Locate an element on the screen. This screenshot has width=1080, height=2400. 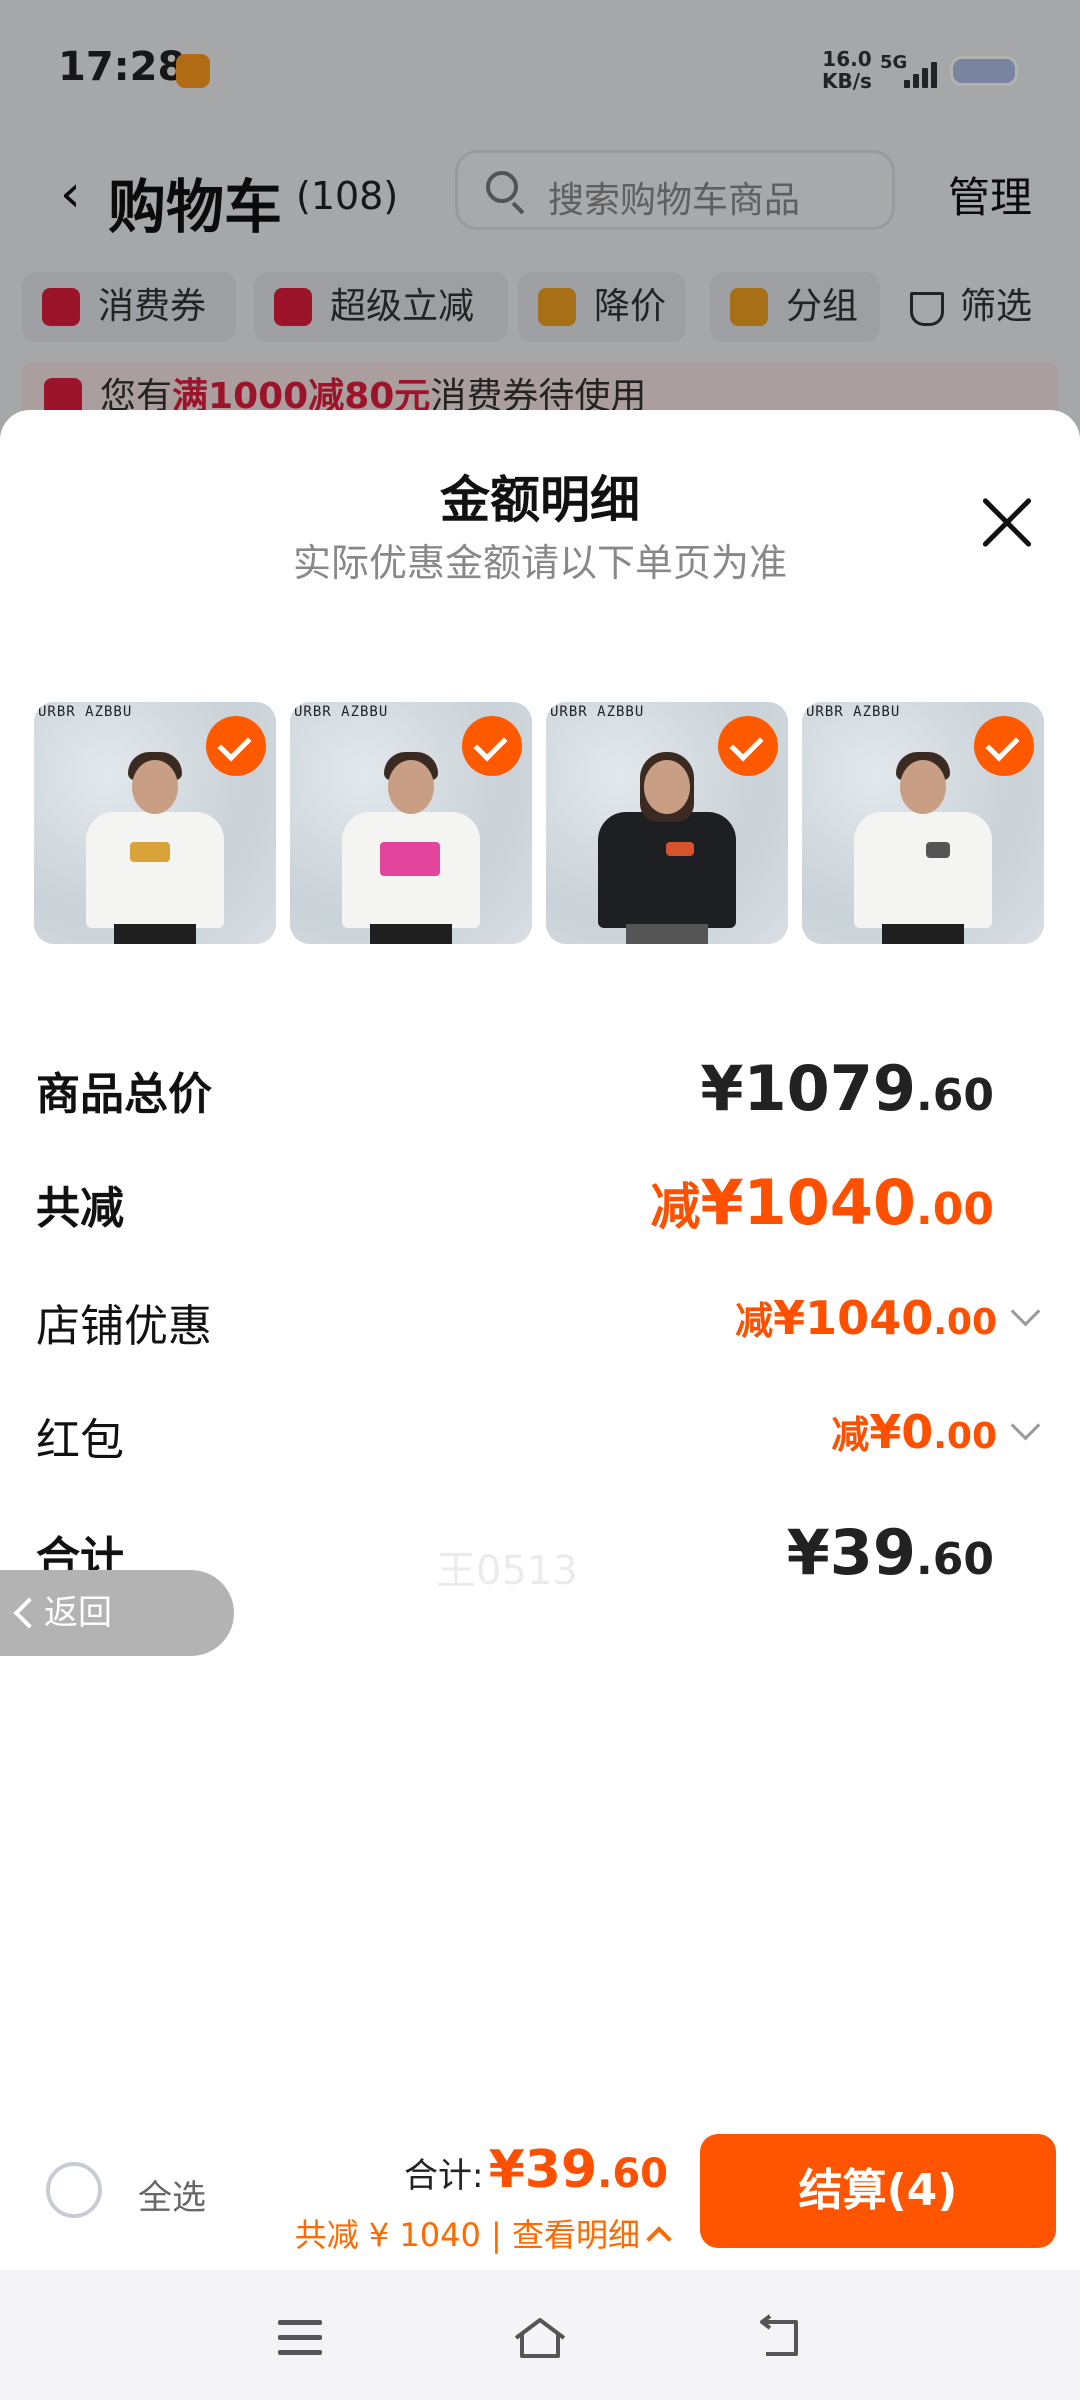
home-icon is located at coordinates (540, 2337).